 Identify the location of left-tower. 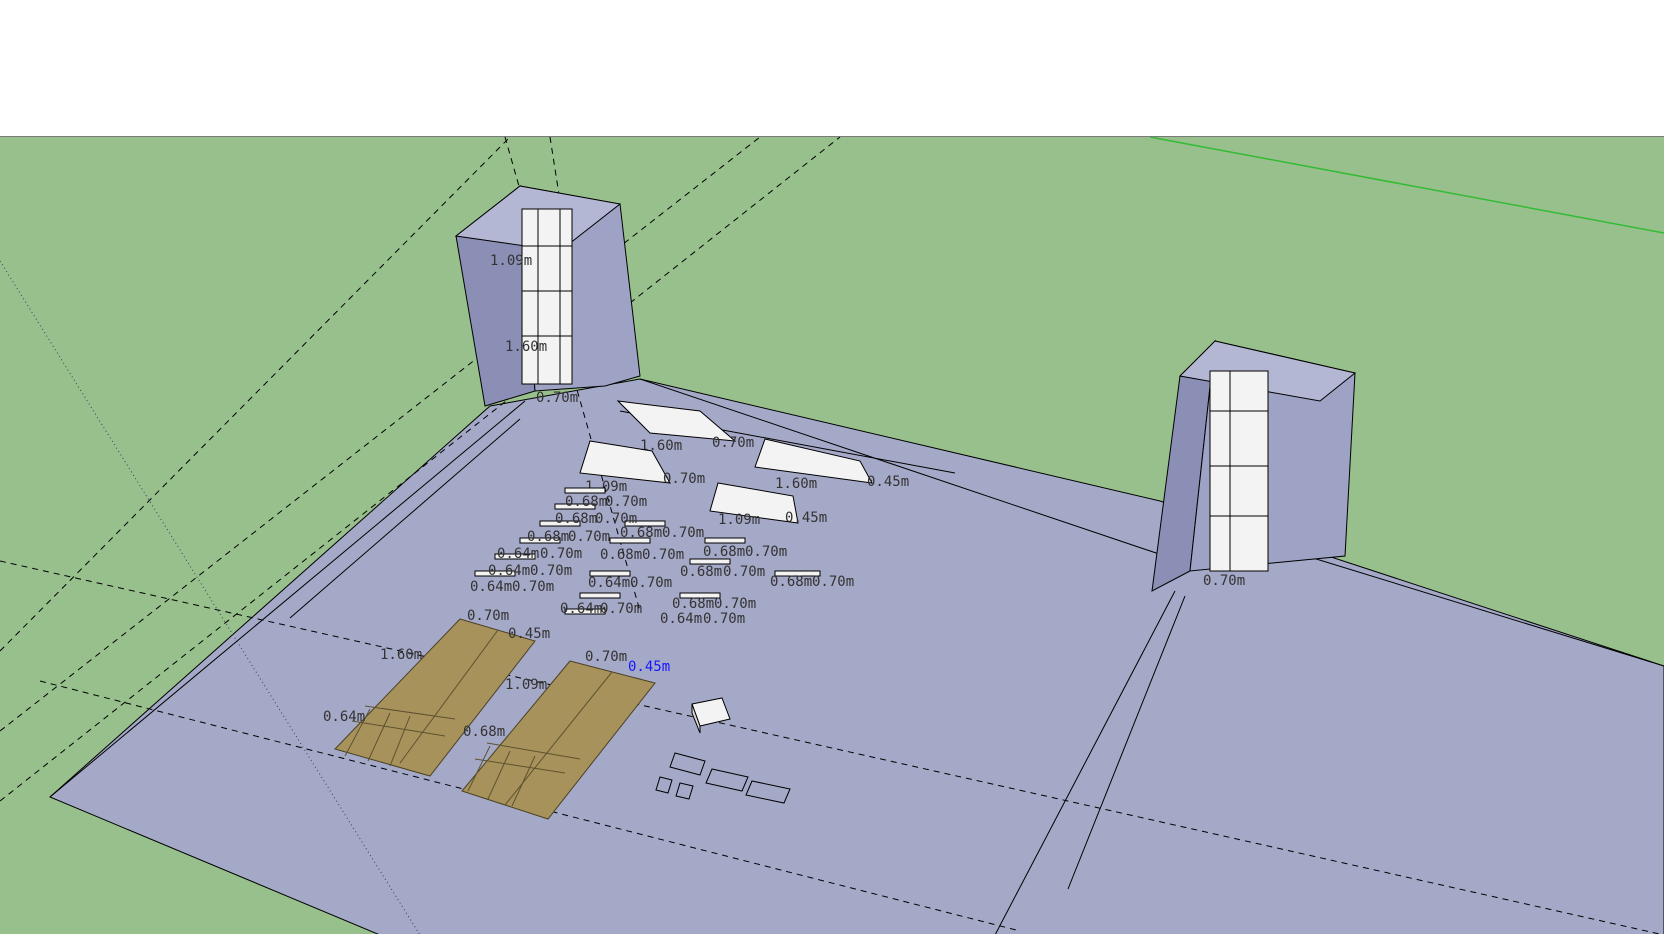
(547, 296).